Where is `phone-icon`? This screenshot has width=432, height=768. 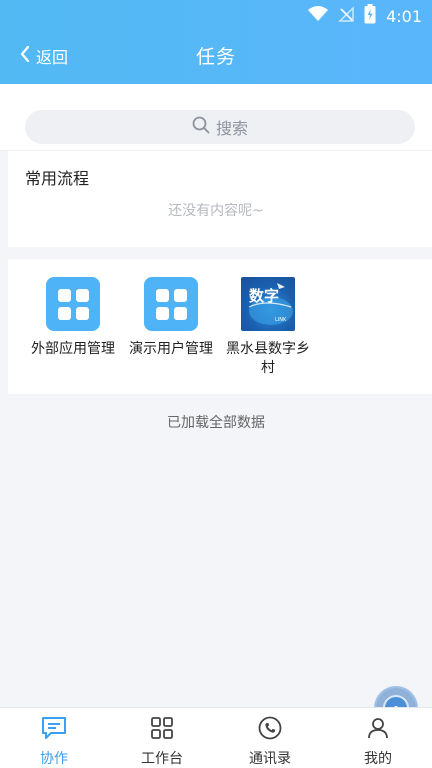 phone-icon is located at coordinates (270, 730).